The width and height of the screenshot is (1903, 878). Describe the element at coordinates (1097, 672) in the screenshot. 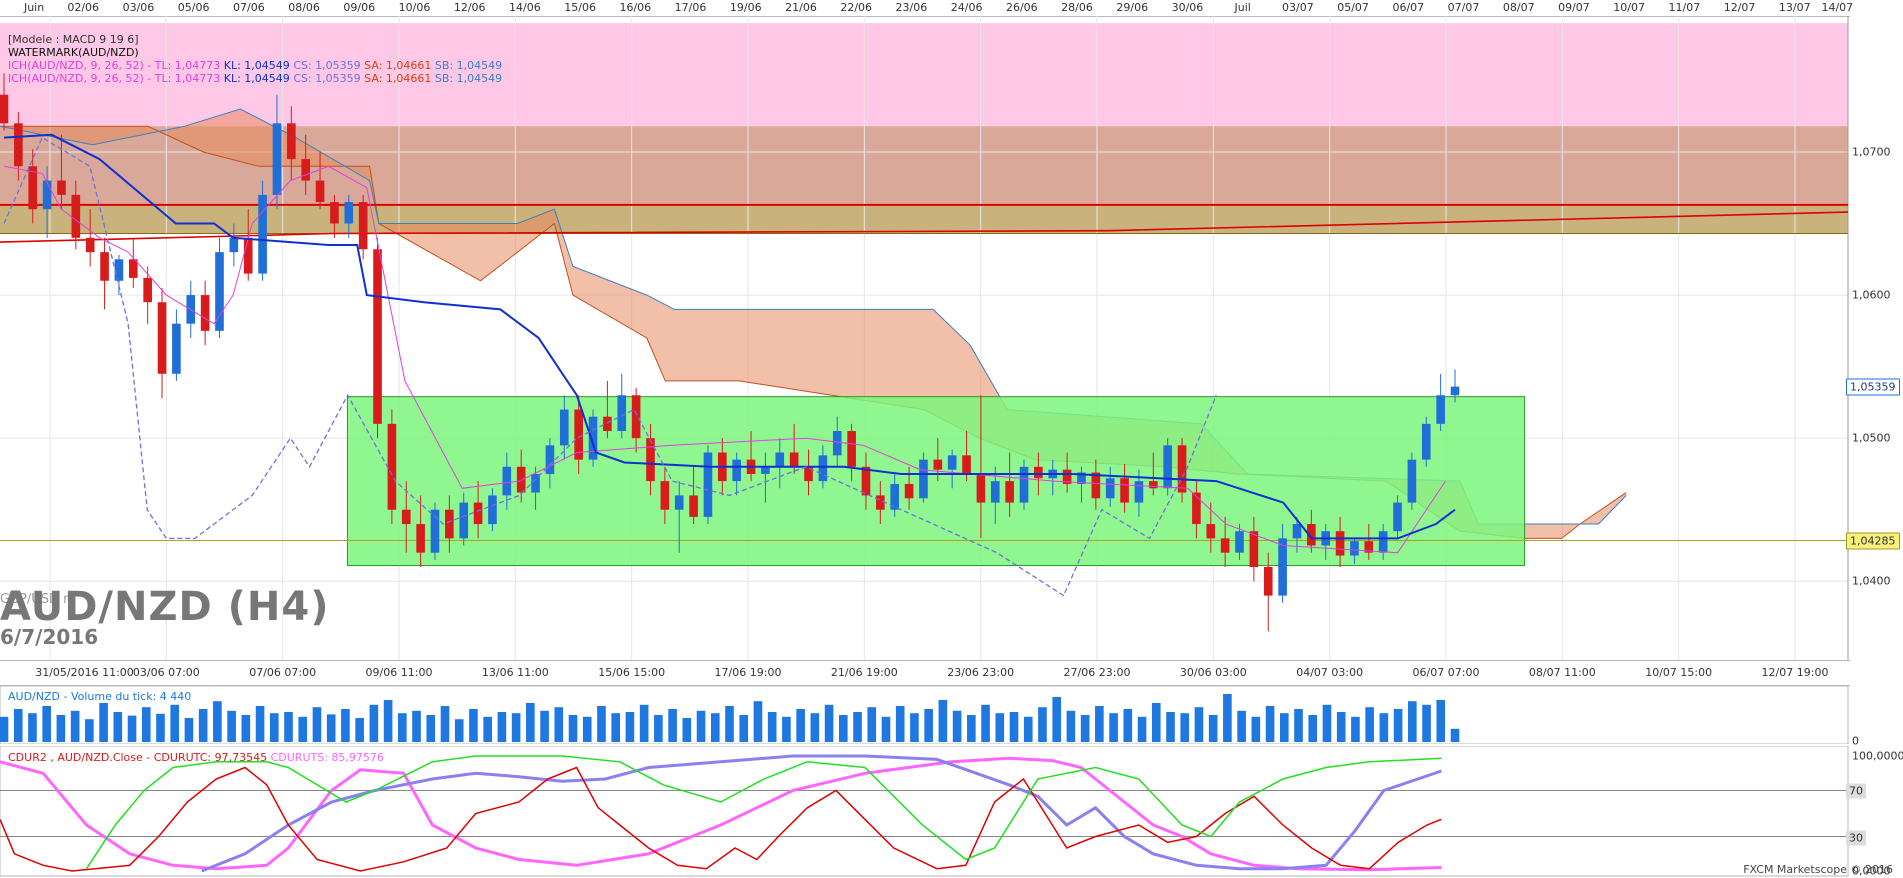

I see `bottom-axis-label: 27/06 23:00` at that location.